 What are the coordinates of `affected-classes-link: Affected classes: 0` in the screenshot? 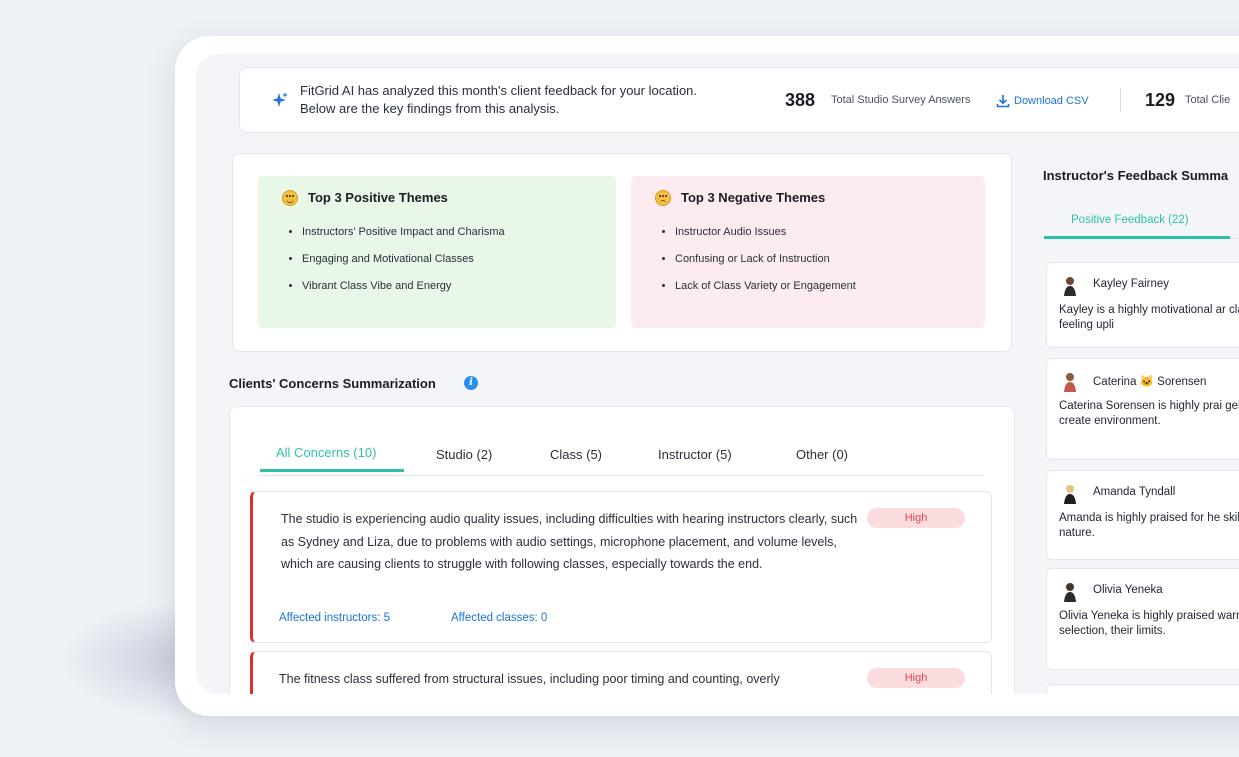 It's located at (499, 618).